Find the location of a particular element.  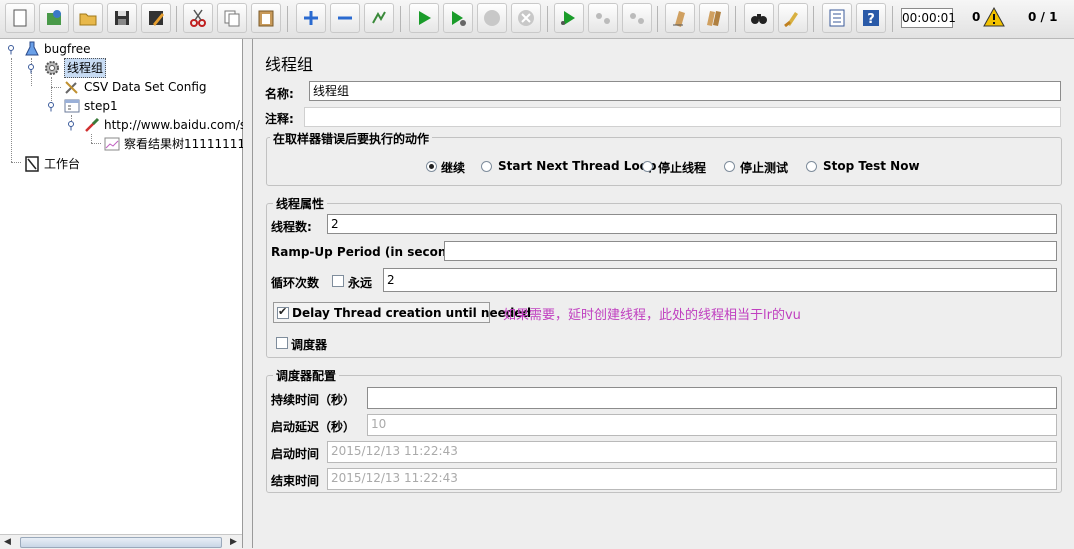

scrollbar-thumb is located at coordinates (121, 542).